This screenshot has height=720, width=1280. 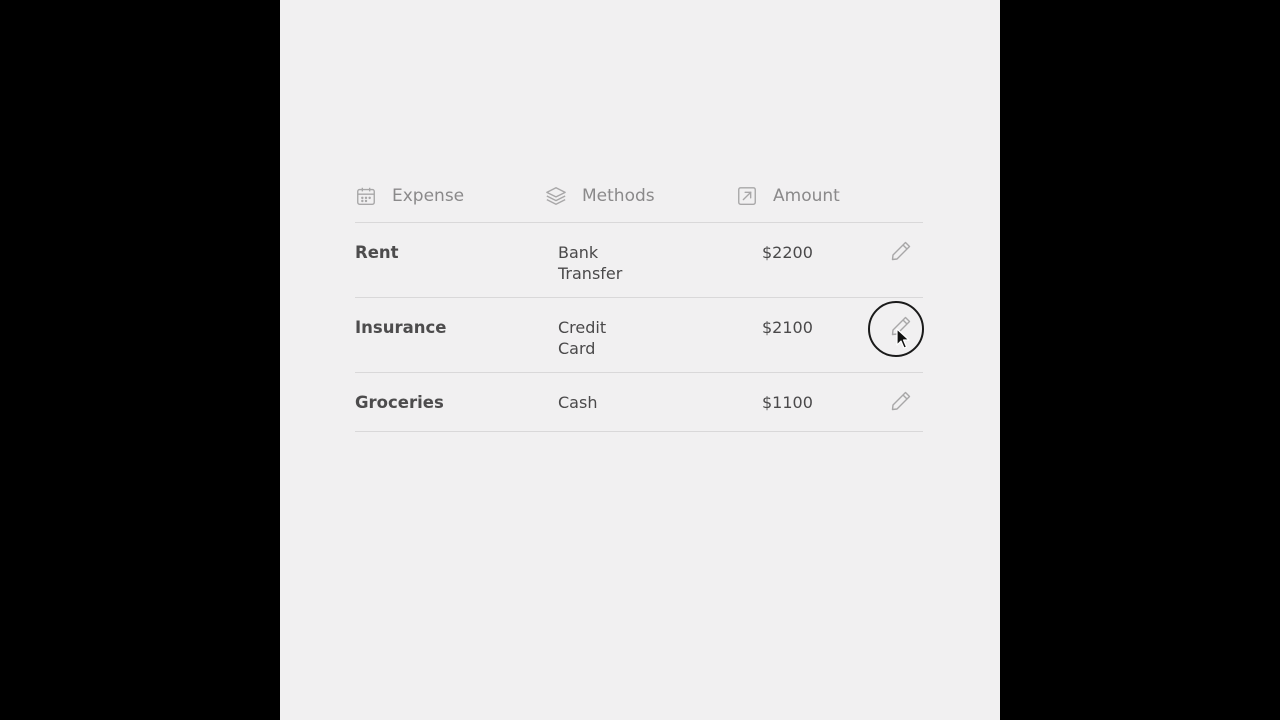 What do you see at coordinates (377, 252) in the screenshot?
I see `expense-name: Rent` at bounding box center [377, 252].